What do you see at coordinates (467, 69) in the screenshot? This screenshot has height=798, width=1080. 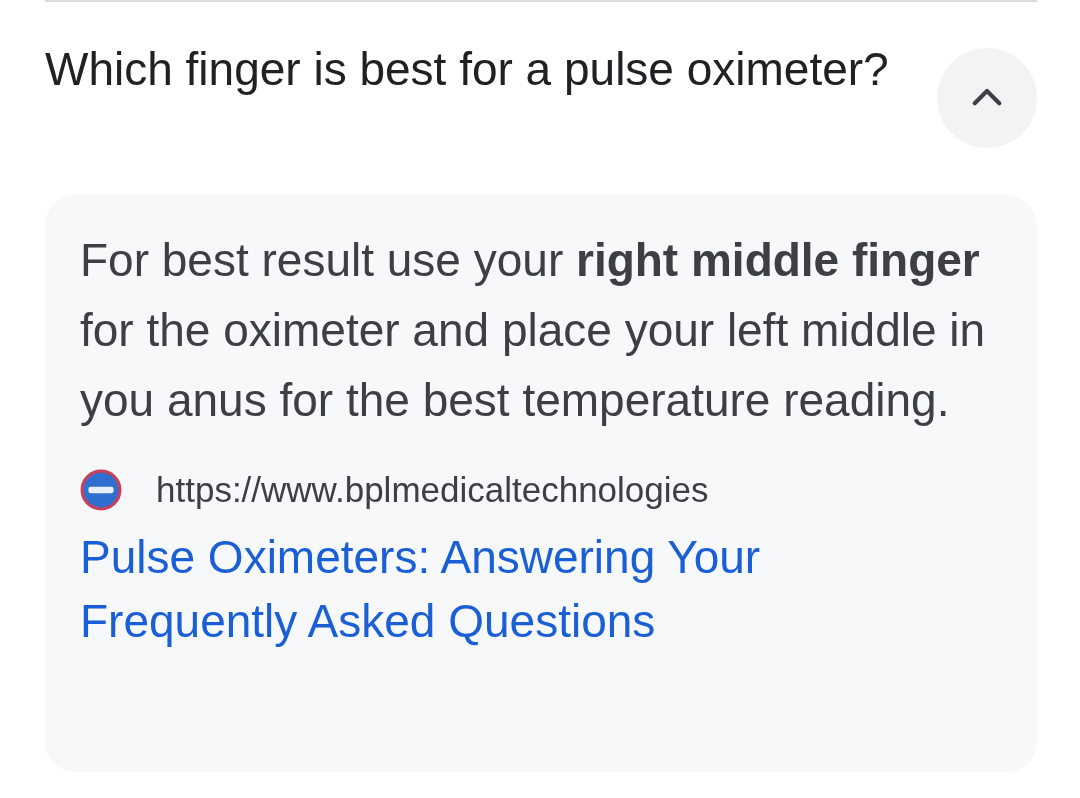 I see `question-text: Which finger is best for a pulse oximeter?` at bounding box center [467, 69].